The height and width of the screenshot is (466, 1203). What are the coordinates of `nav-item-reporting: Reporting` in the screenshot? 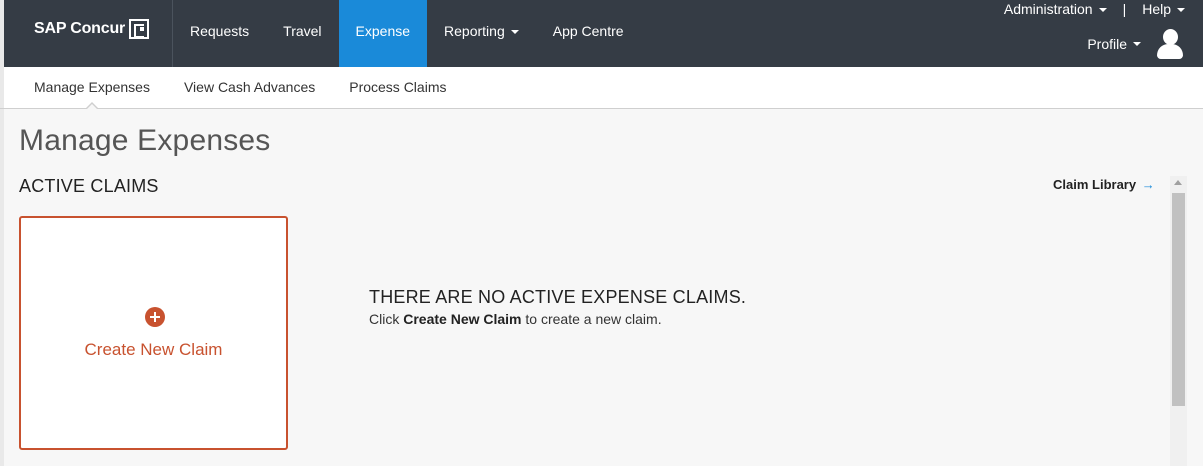 It's located at (481, 33).